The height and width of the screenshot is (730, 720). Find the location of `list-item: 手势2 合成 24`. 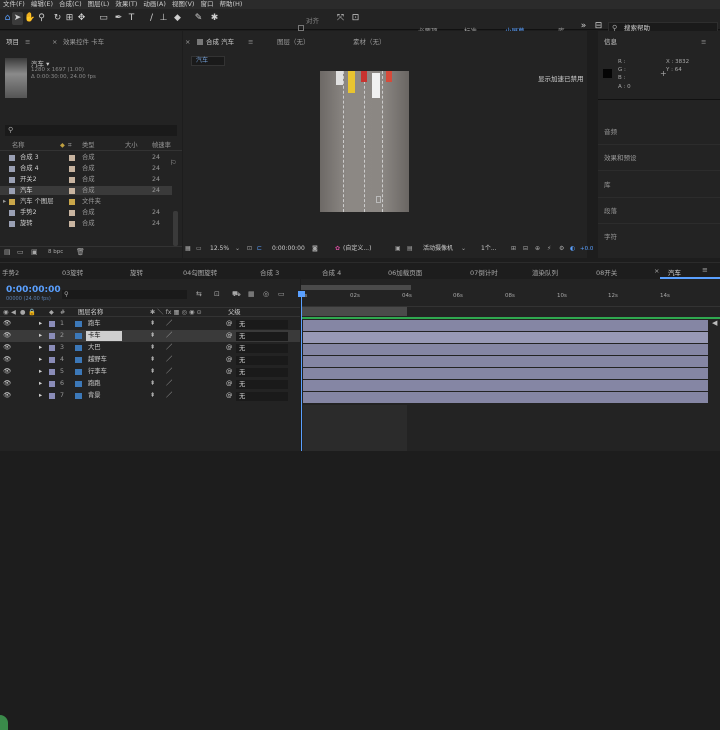

list-item: 手势2 合成 24 is located at coordinates (86, 212).